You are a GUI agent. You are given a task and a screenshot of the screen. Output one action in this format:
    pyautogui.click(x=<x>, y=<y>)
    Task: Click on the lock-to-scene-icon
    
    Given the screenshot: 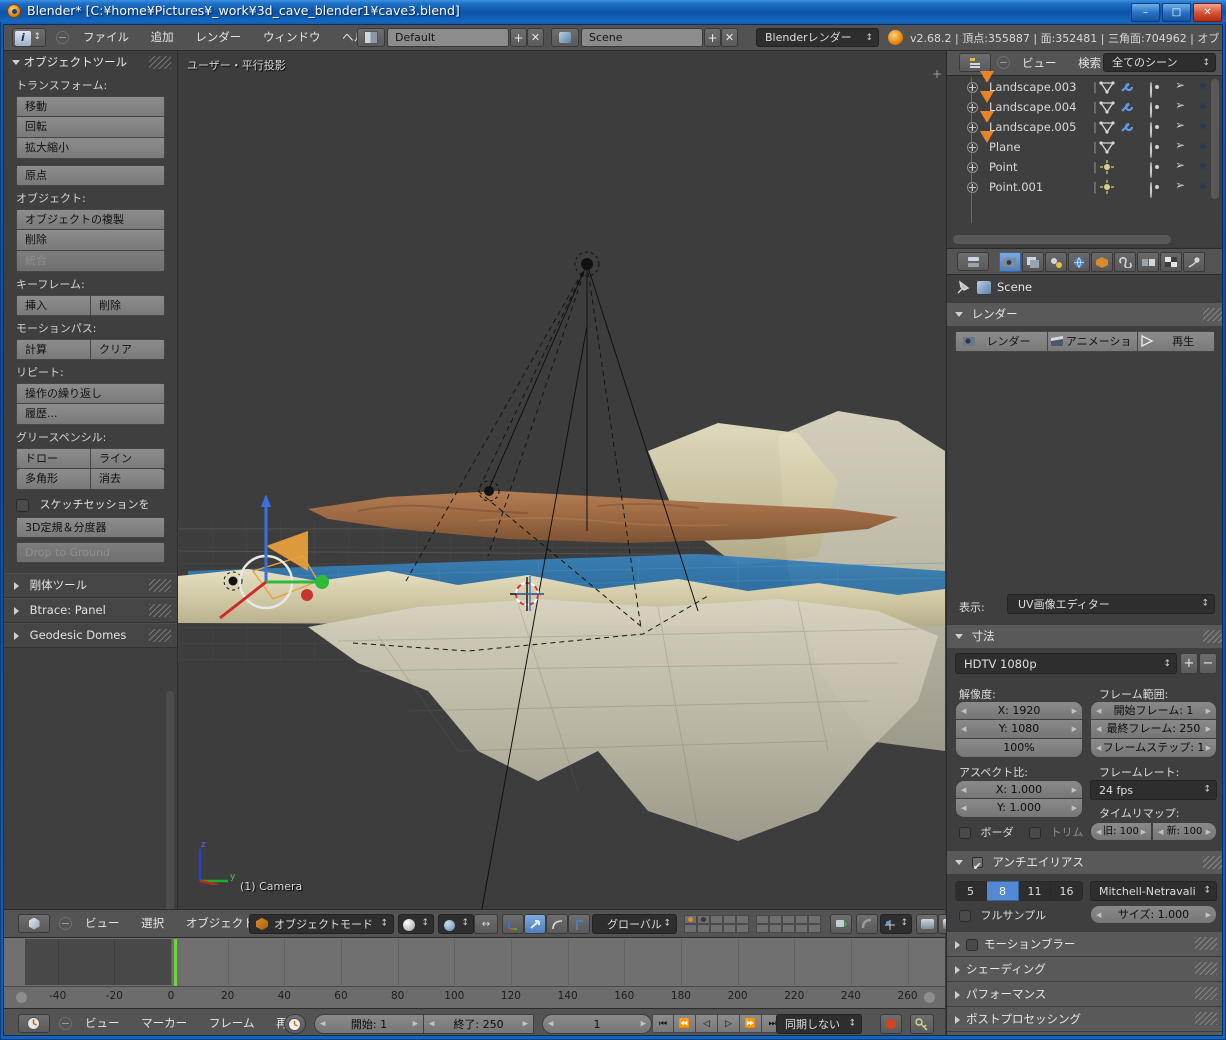 What is the action you would take?
    pyautogui.click(x=841, y=924)
    